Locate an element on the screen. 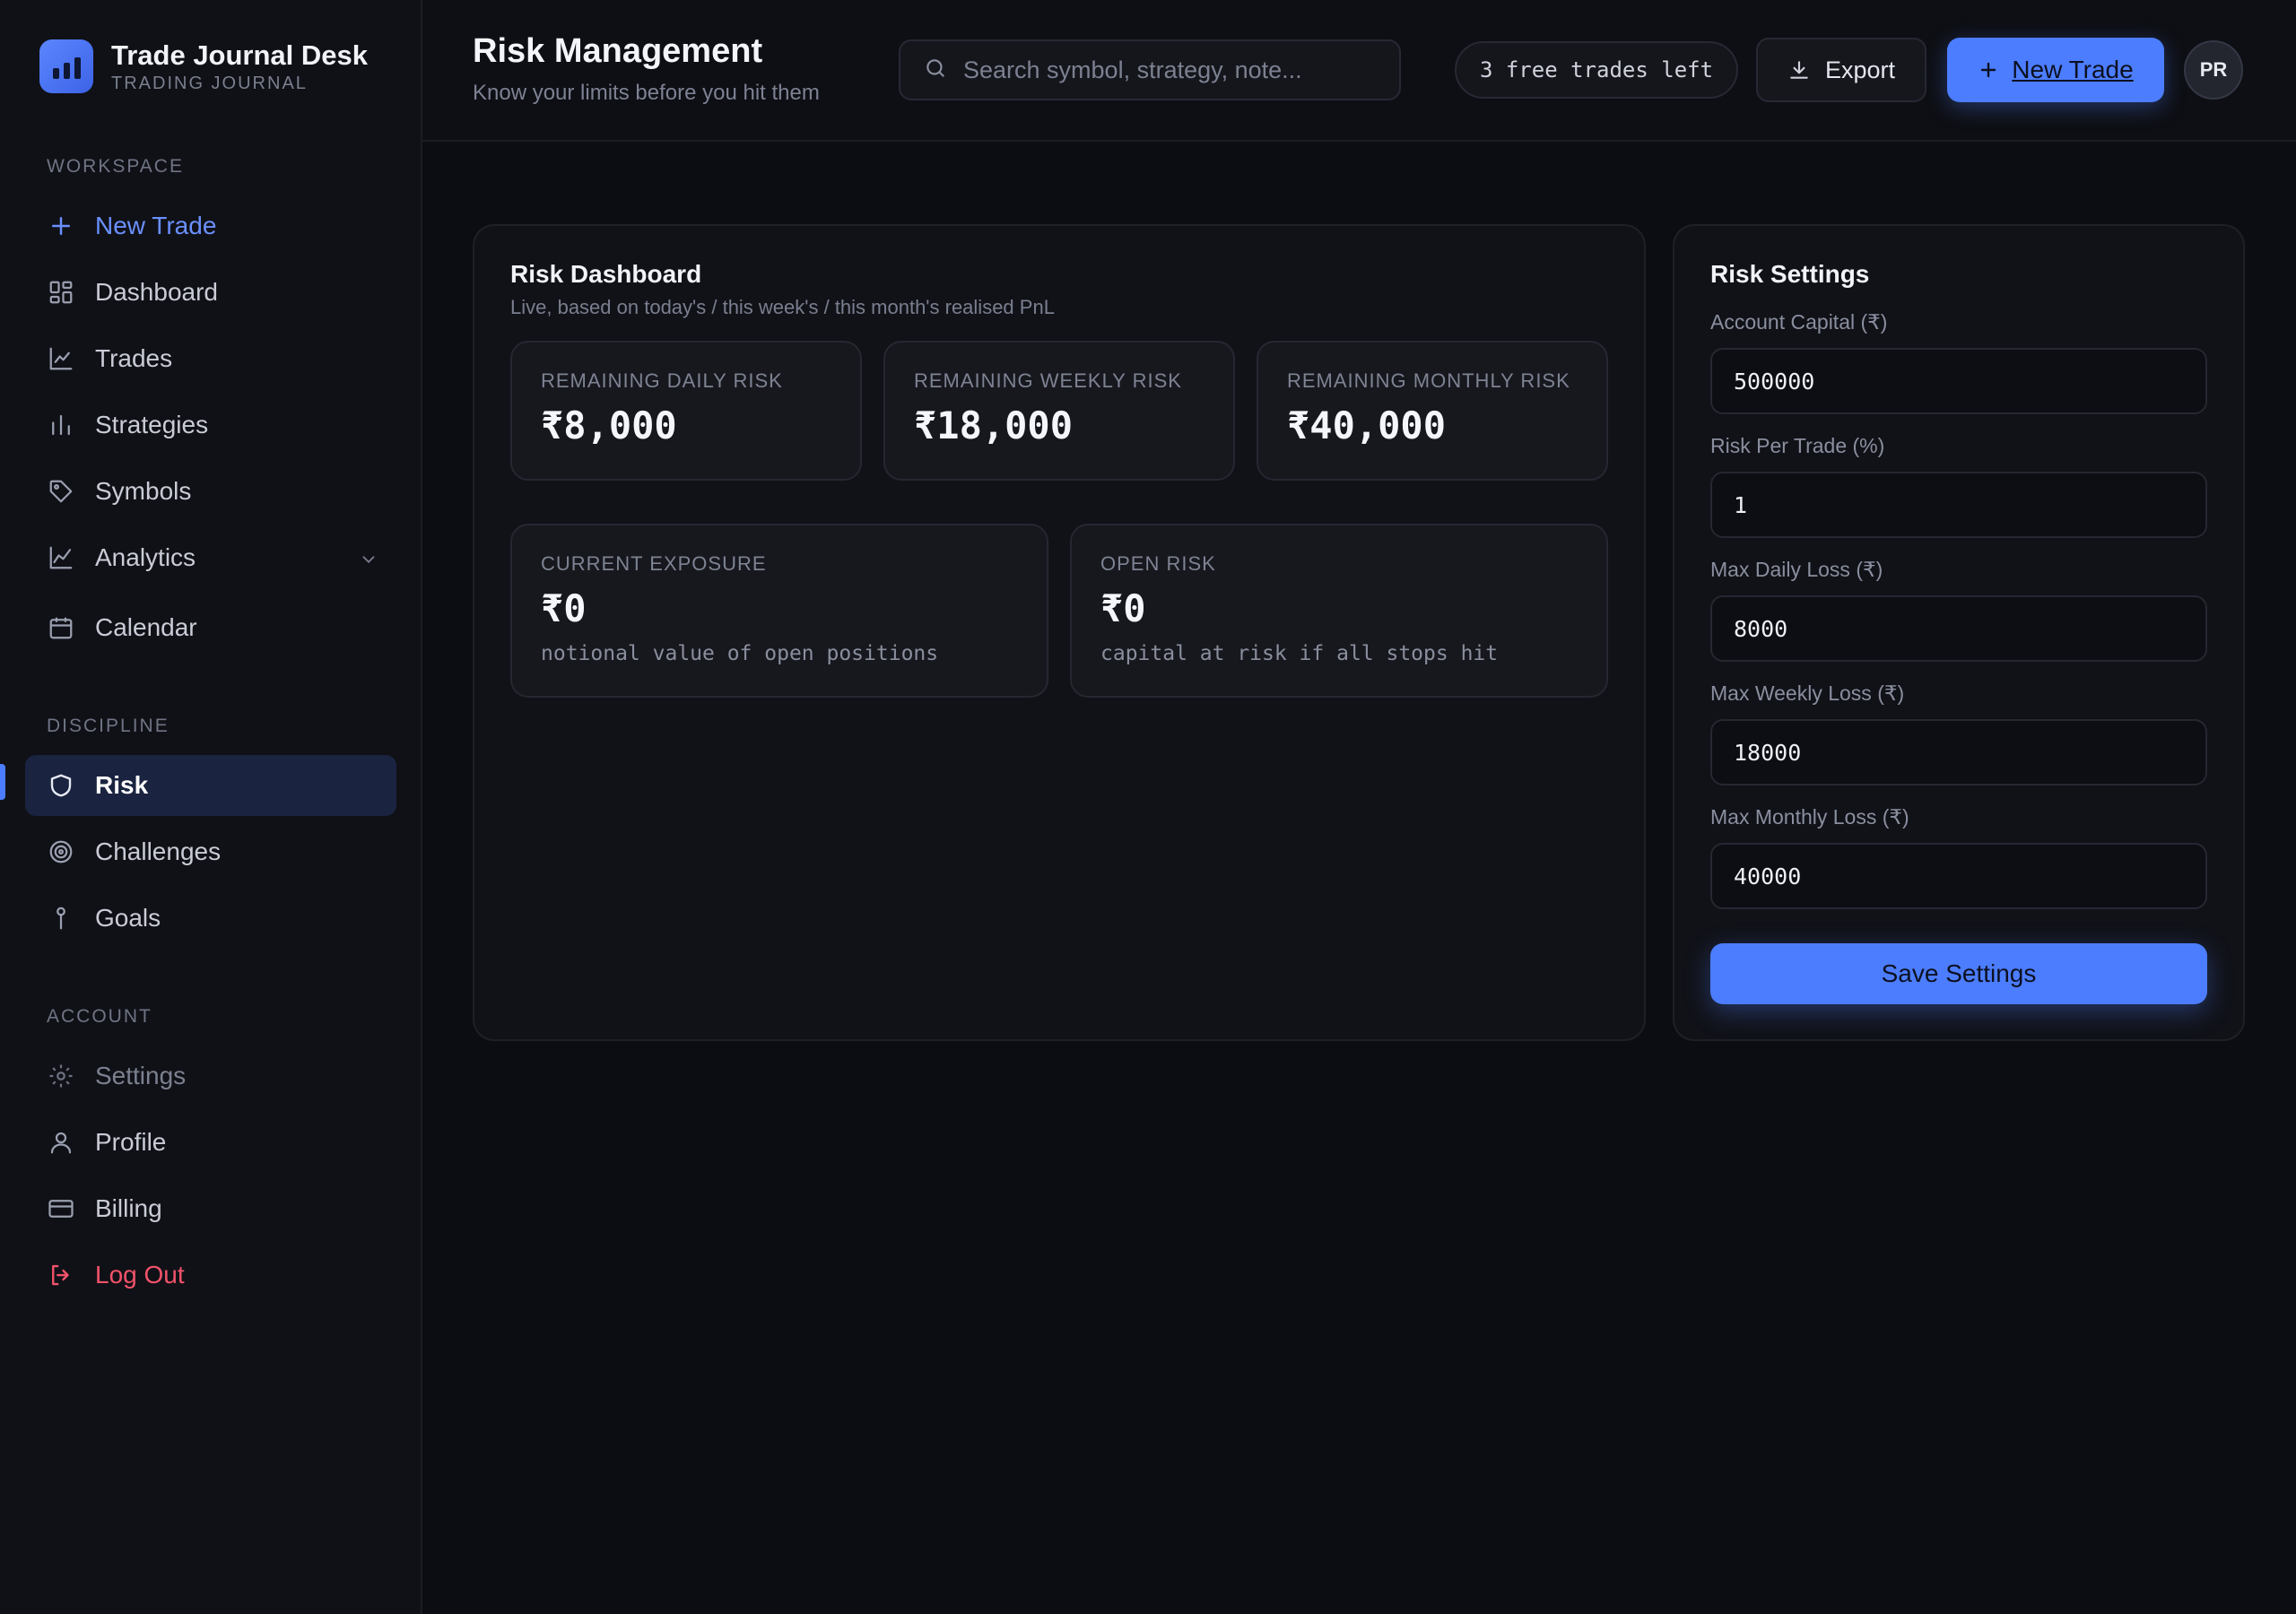 This screenshot has height=1614, width=2296. save-settings-button: Save Settings is located at coordinates (1958, 973).